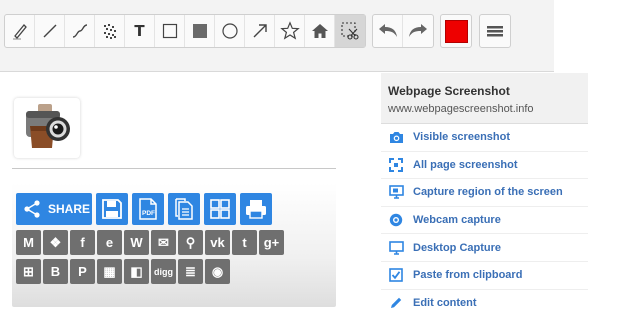 This screenshot has width=628, height=323. Describe the element at coordinates (396, 137) in the screenshot. I see `camera-icon` at that location.